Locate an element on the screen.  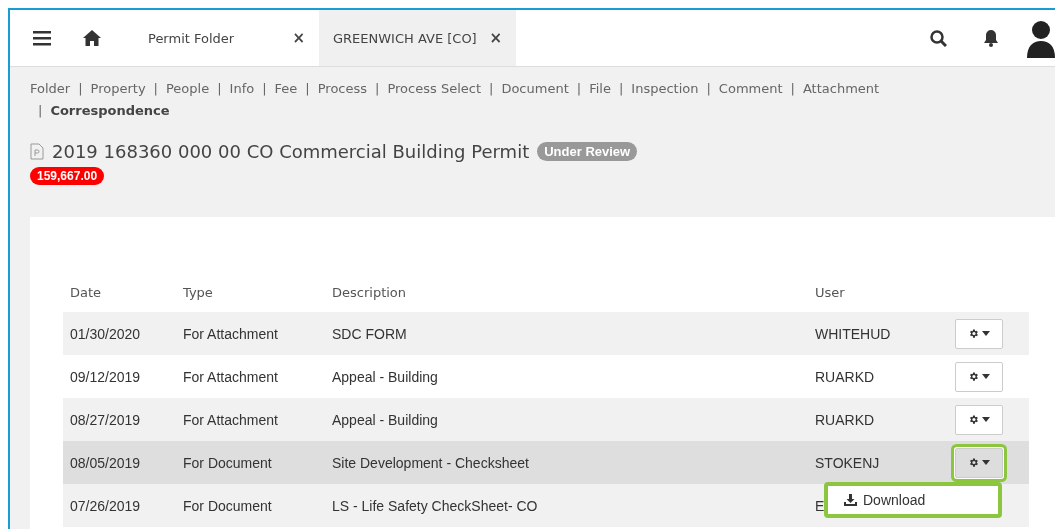
table-cell: WHITEHUD is located at coordinates (853, 333).